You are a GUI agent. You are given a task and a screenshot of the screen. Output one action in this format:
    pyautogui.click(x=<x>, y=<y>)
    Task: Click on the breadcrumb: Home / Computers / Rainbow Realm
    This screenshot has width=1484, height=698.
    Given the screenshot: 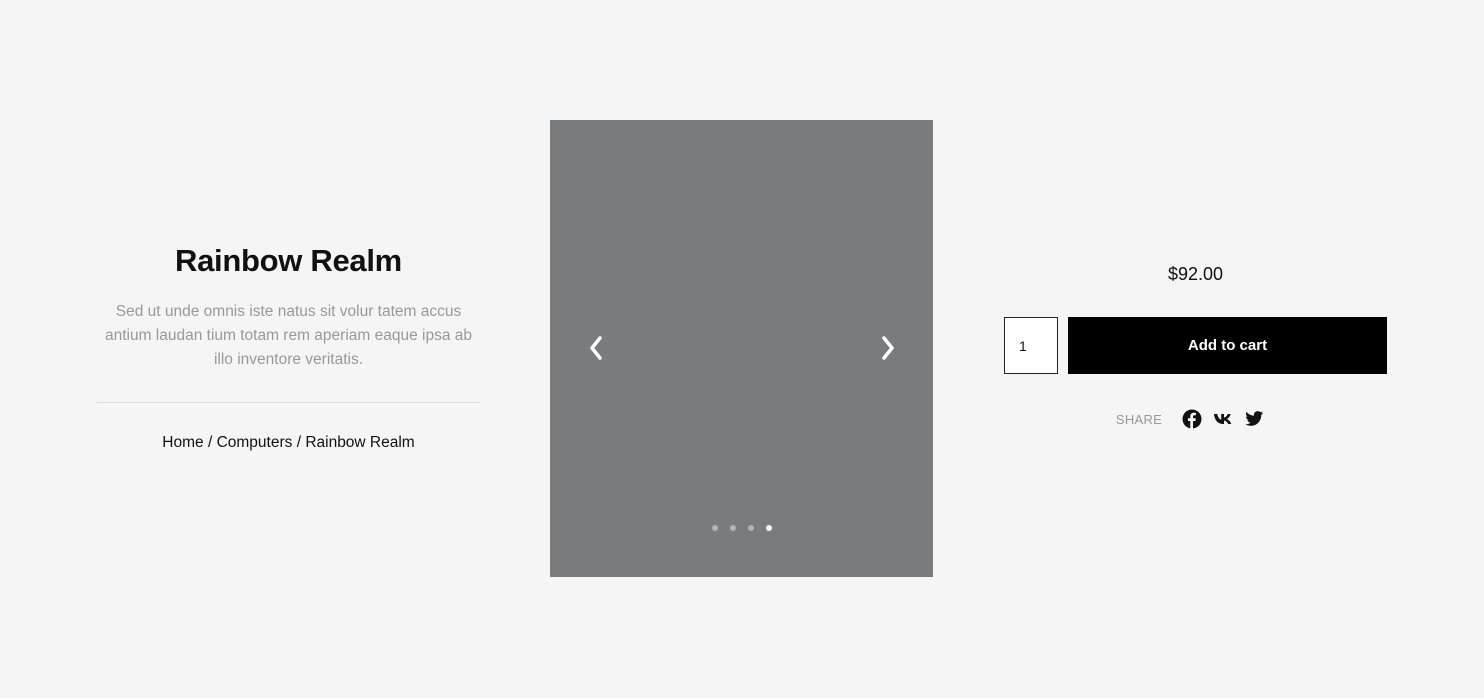 What is the action you would take?
    pyautogui.click(x=288, y=443)
    